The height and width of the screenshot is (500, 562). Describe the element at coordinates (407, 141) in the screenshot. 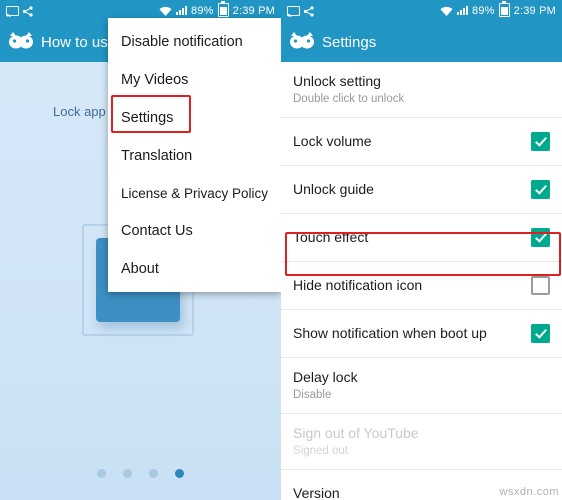

I see `row-texts: Lock volume` at that location.